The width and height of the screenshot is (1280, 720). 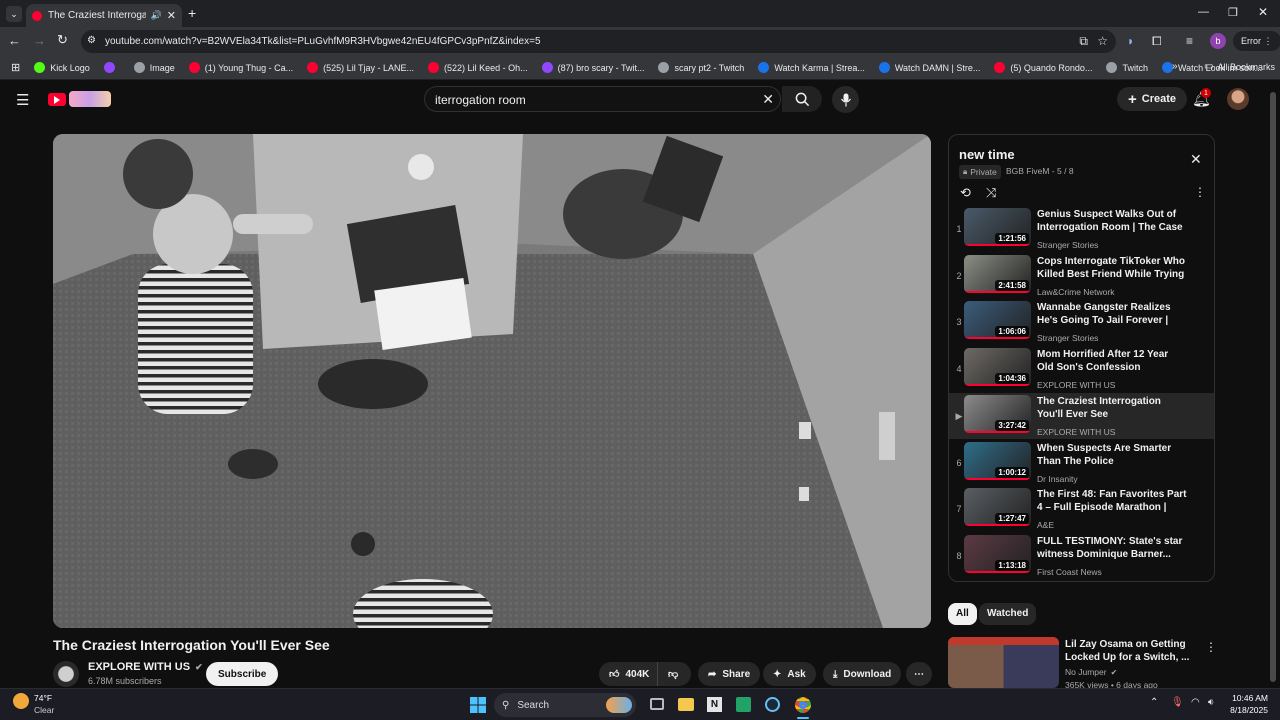 I want to click on back-icon: ←, so click(x=14, y=40).